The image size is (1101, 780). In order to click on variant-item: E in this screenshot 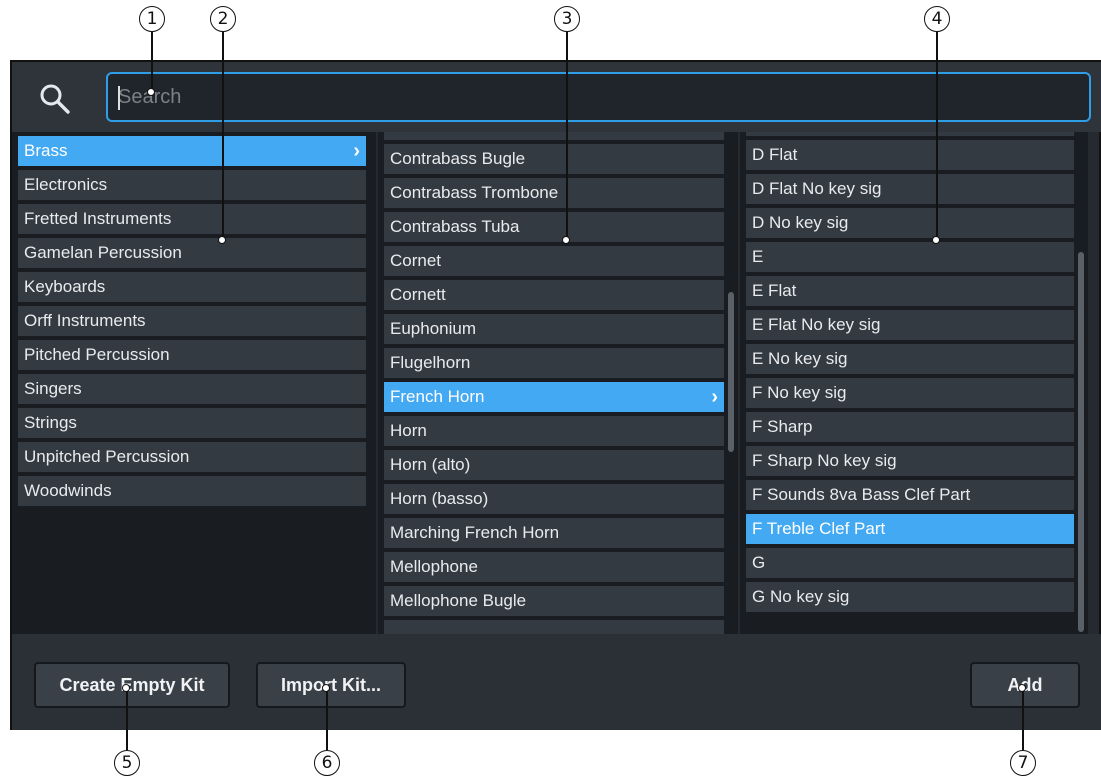, I will do `click(910, 257)`.